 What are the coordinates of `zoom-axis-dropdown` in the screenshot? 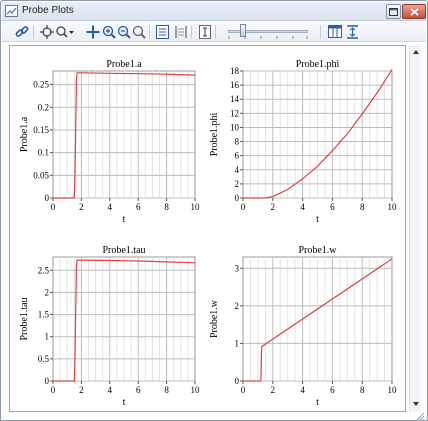 It's located at (65, 31).